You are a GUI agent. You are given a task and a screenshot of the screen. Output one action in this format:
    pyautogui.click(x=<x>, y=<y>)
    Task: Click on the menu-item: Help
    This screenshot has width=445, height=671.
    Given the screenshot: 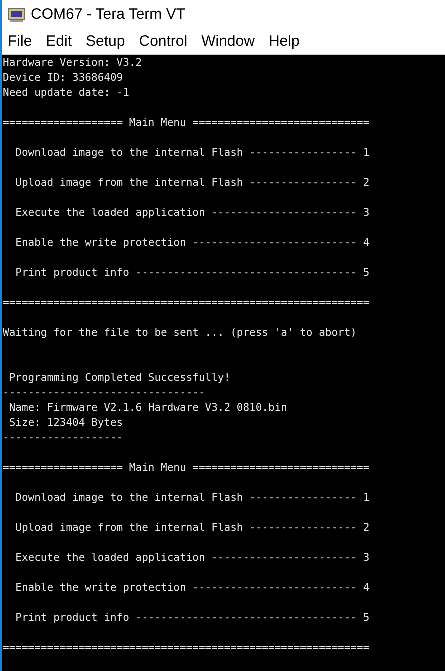 What is the action you would take?
    pyautogui.click(x=284, y=42)
    